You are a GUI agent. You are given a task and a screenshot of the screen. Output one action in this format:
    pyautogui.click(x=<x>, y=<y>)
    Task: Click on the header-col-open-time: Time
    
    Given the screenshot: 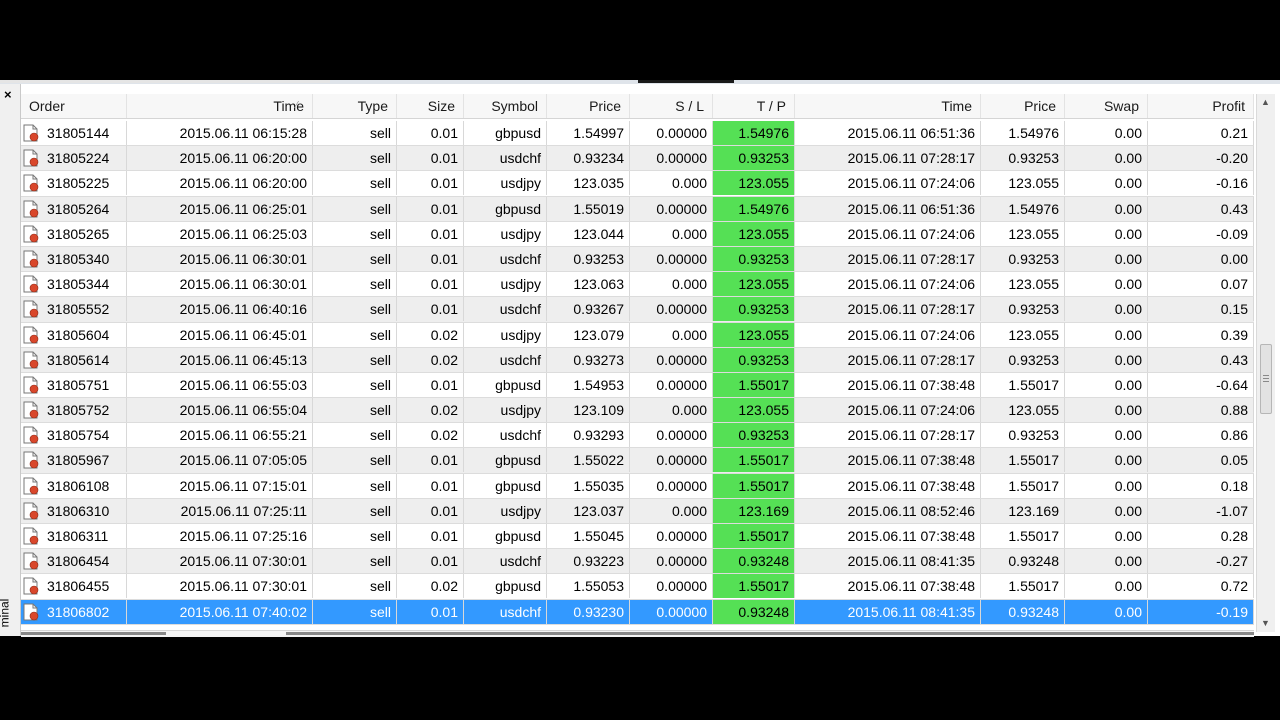 What is the action you would take?
    pyautogui.click(x=220, y=106)
    